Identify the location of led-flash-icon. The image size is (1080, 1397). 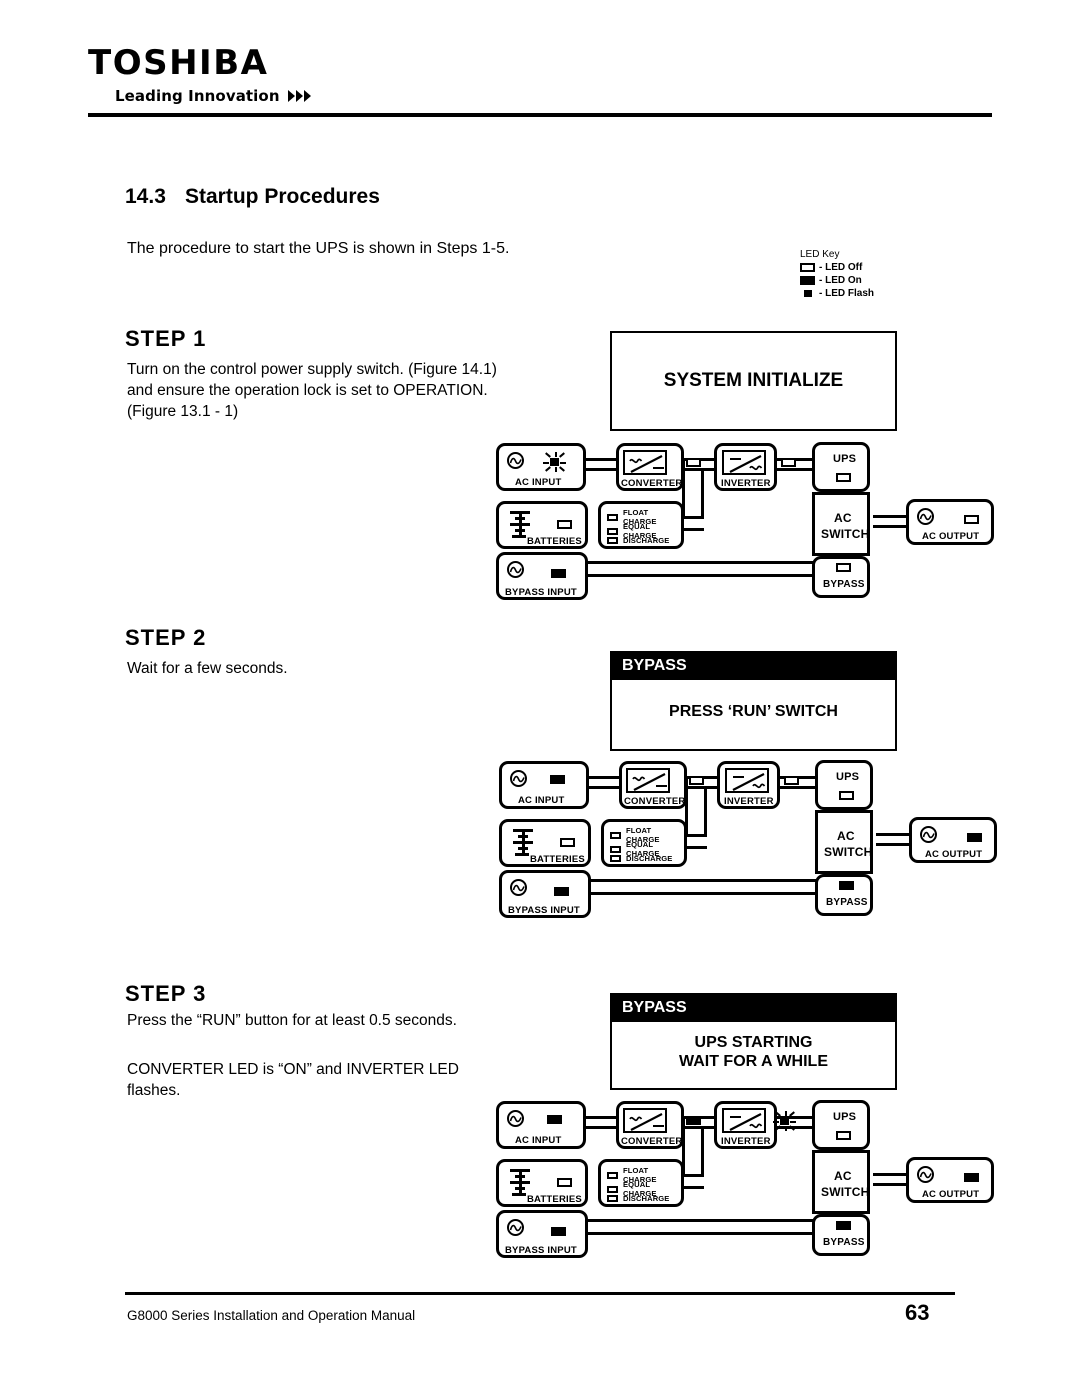
(807, 293).